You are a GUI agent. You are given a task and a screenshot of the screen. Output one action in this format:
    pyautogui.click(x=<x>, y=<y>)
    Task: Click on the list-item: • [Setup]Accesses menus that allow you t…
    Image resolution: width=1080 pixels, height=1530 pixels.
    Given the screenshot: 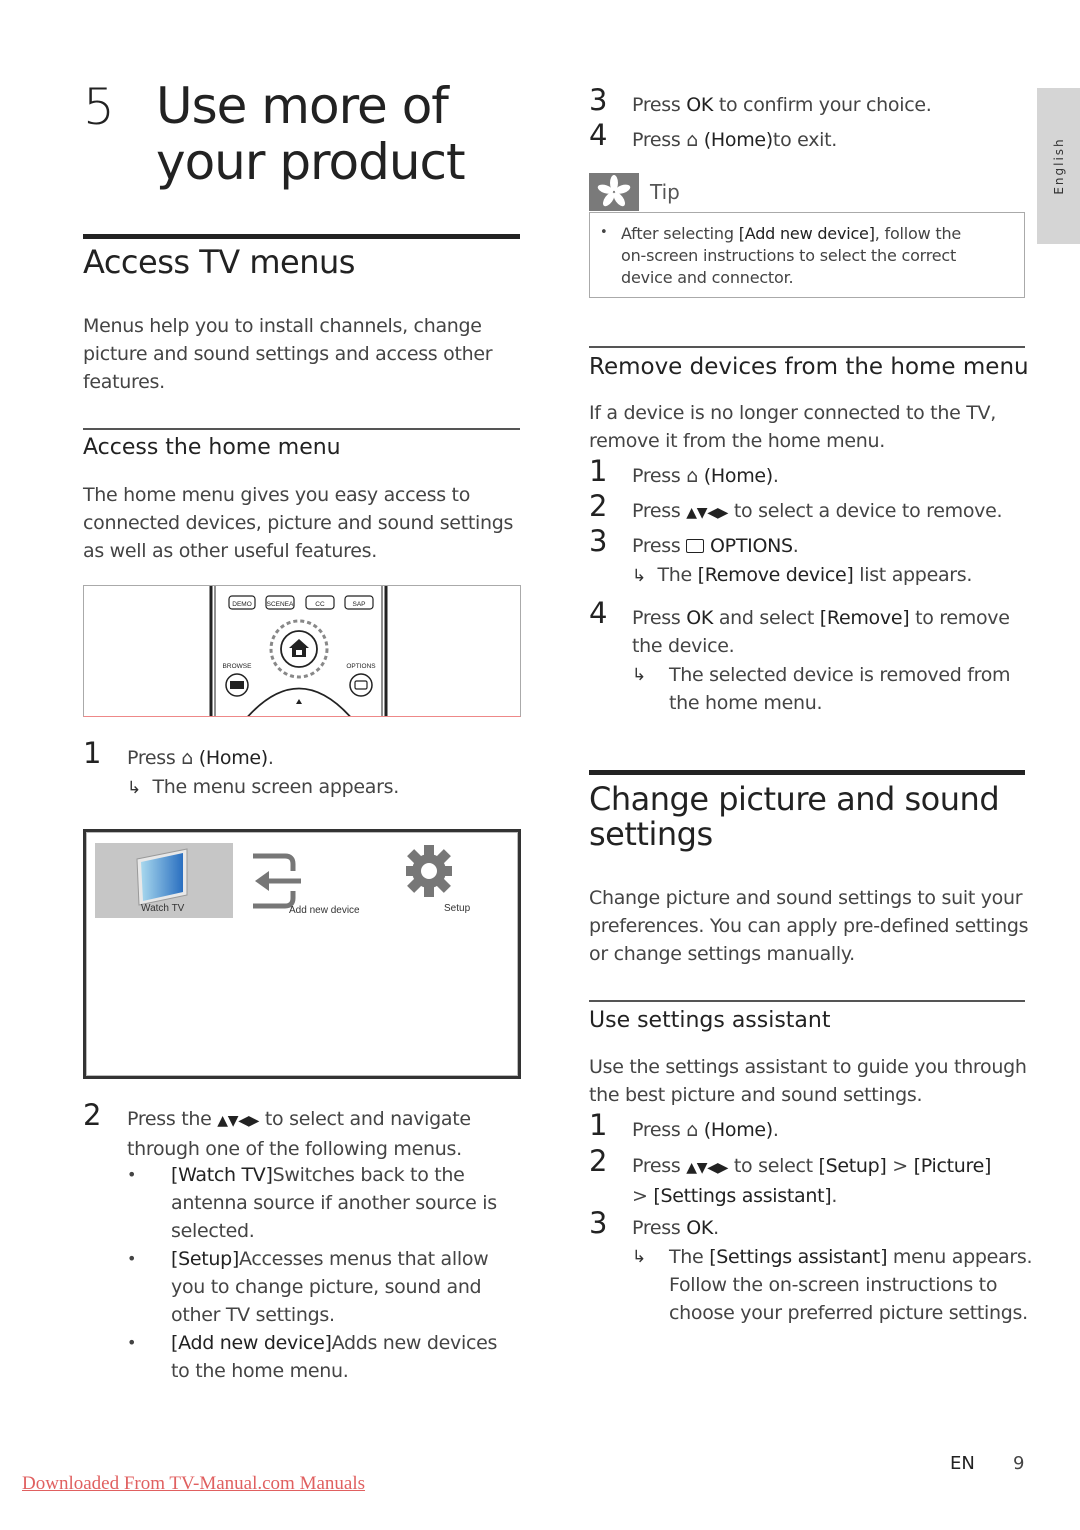 What is the action you would take?
    pyautogui.click(x=327, y=1287)
    